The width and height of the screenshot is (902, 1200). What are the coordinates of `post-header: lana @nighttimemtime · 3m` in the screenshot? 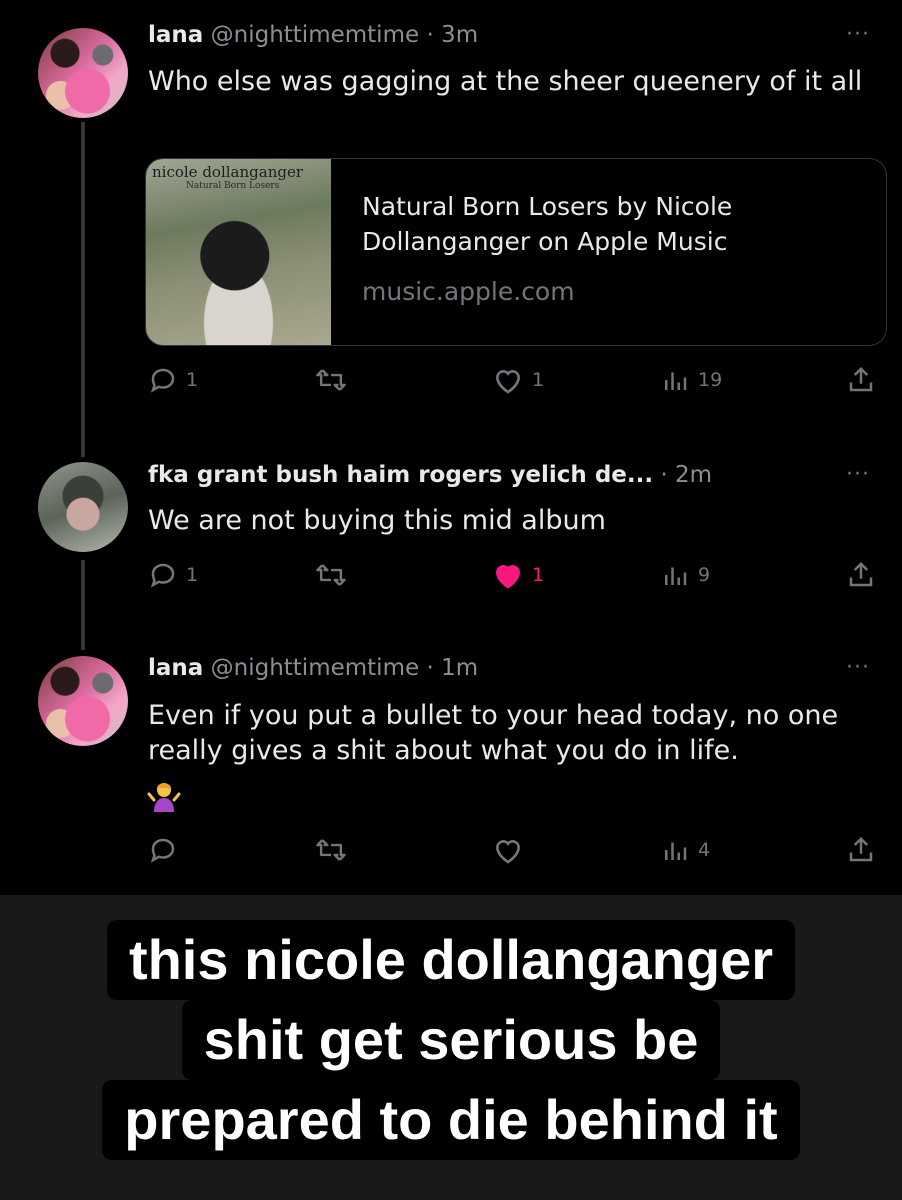 It's located at (313, 35).